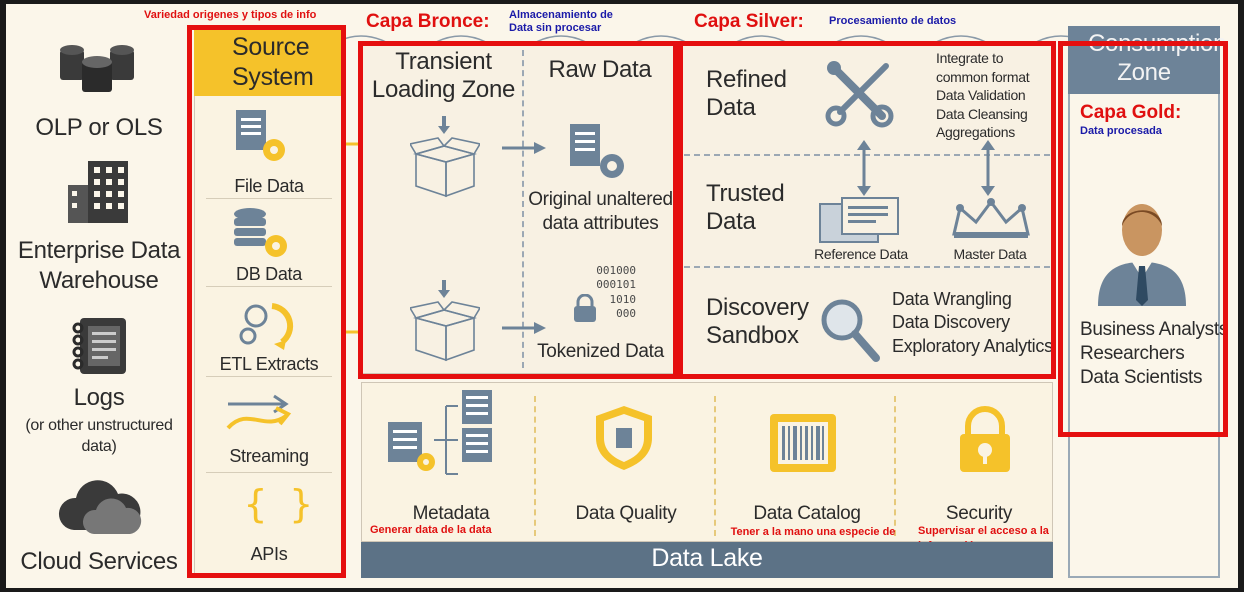  I want to click on db-data-label: DB Data, so click(269, 274).